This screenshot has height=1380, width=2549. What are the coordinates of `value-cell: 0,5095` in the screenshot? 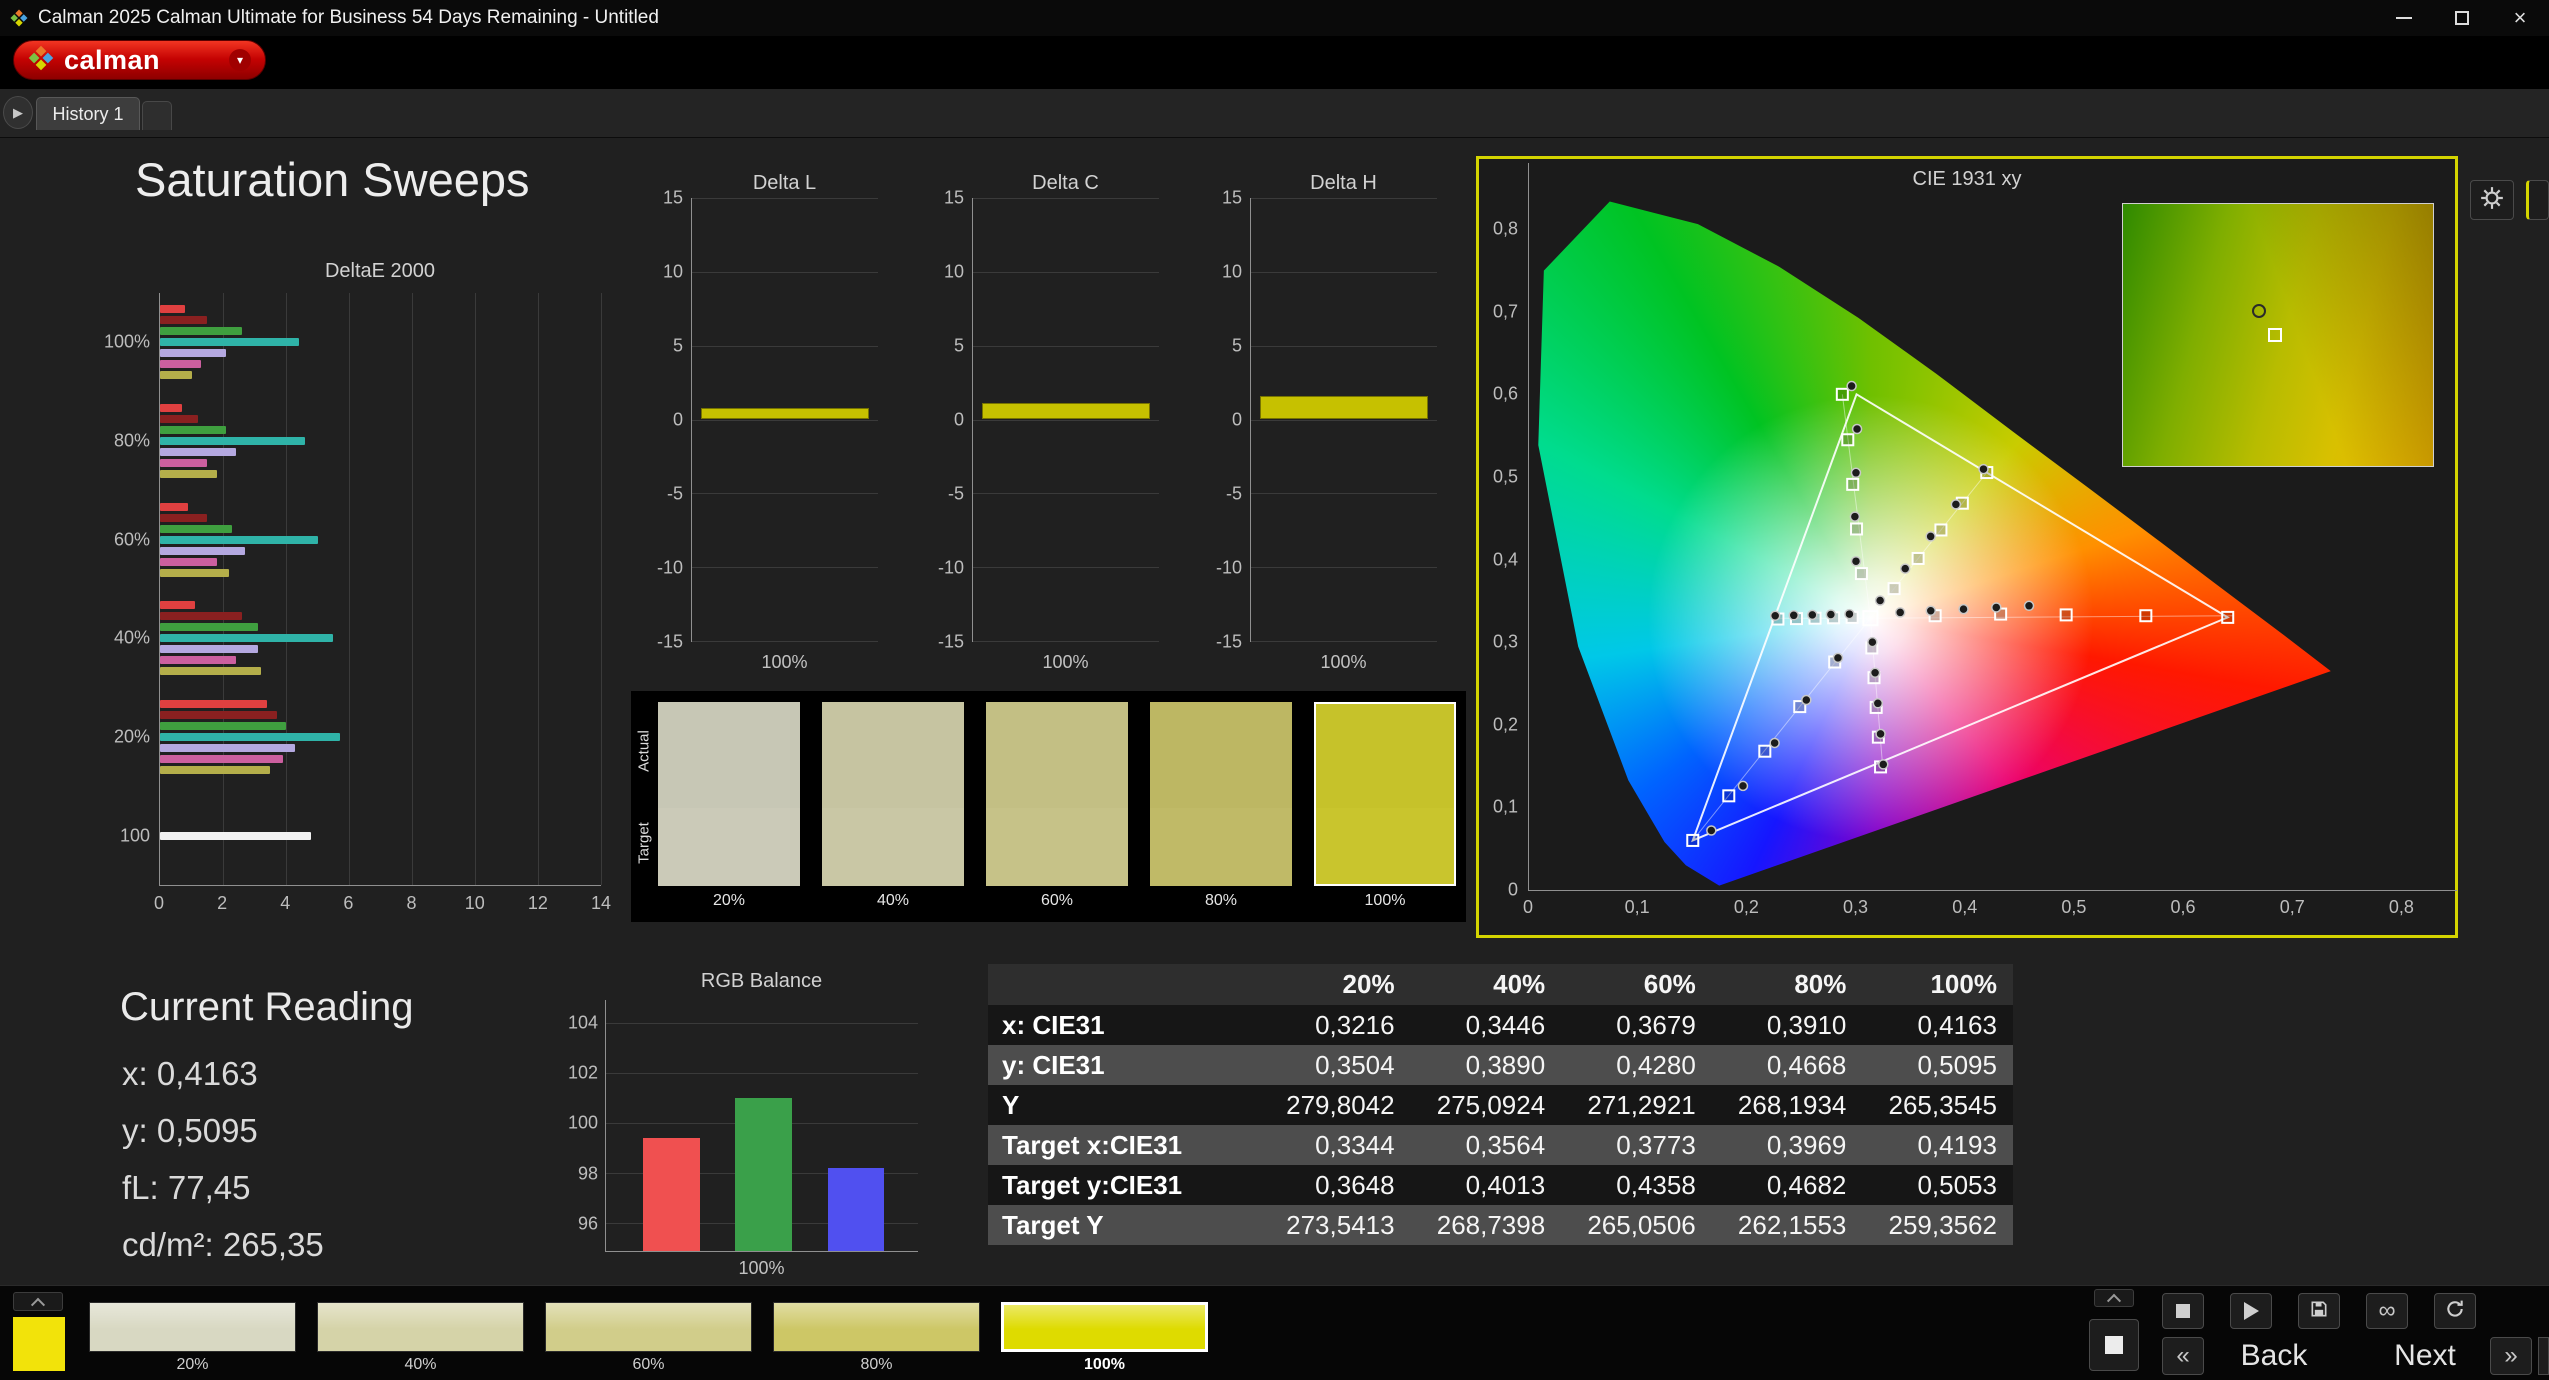 It's located at (1957, 1065).